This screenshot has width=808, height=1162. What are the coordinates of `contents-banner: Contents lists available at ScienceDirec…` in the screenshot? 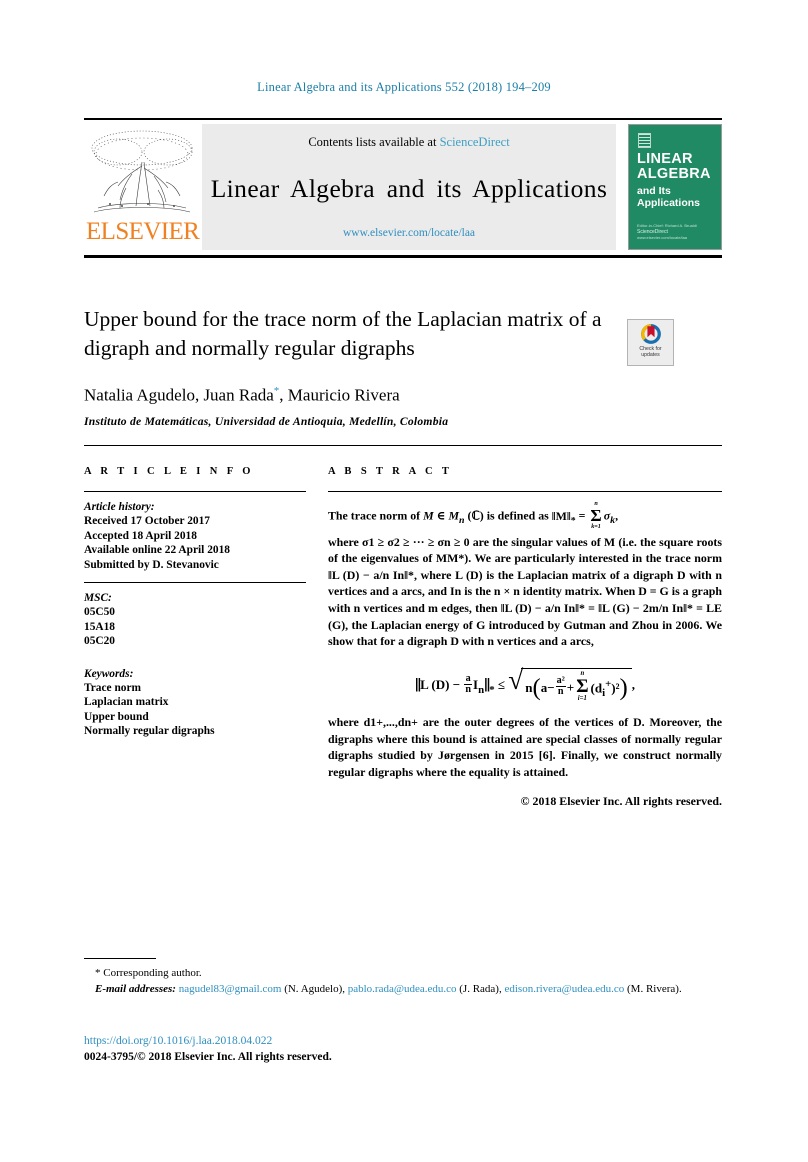 It's located at (409, 187).